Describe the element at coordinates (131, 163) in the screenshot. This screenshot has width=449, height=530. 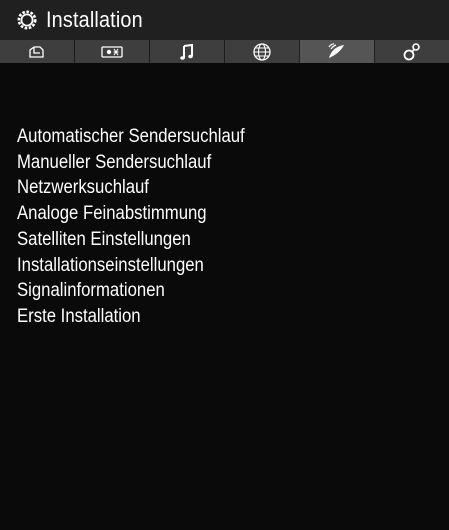
I see `menu-item-manual-scan: Manueller Sendersuchlauf` at that location.